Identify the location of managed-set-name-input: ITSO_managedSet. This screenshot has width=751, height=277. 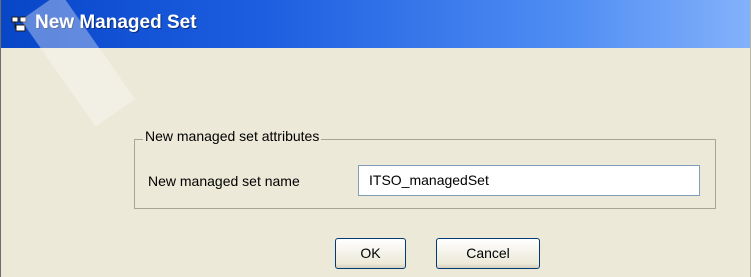
(529, 180).